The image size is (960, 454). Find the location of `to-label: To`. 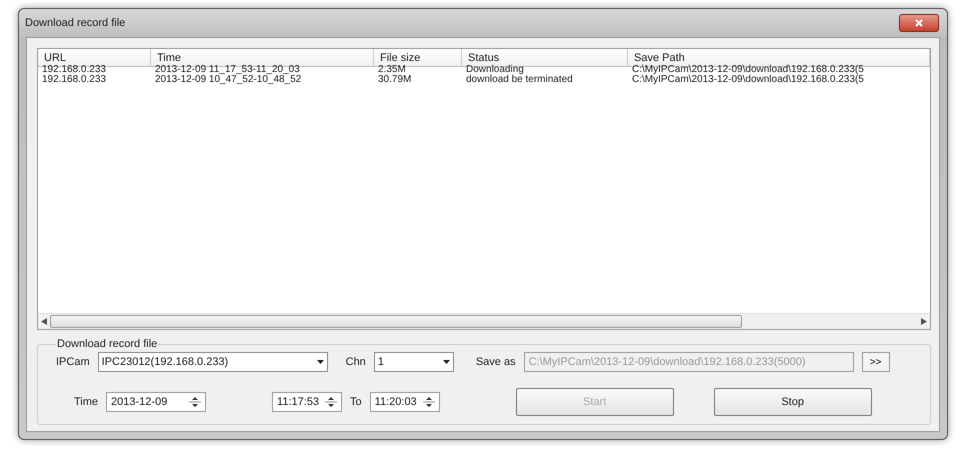

to-label: To is located at coordinates (356, 402).